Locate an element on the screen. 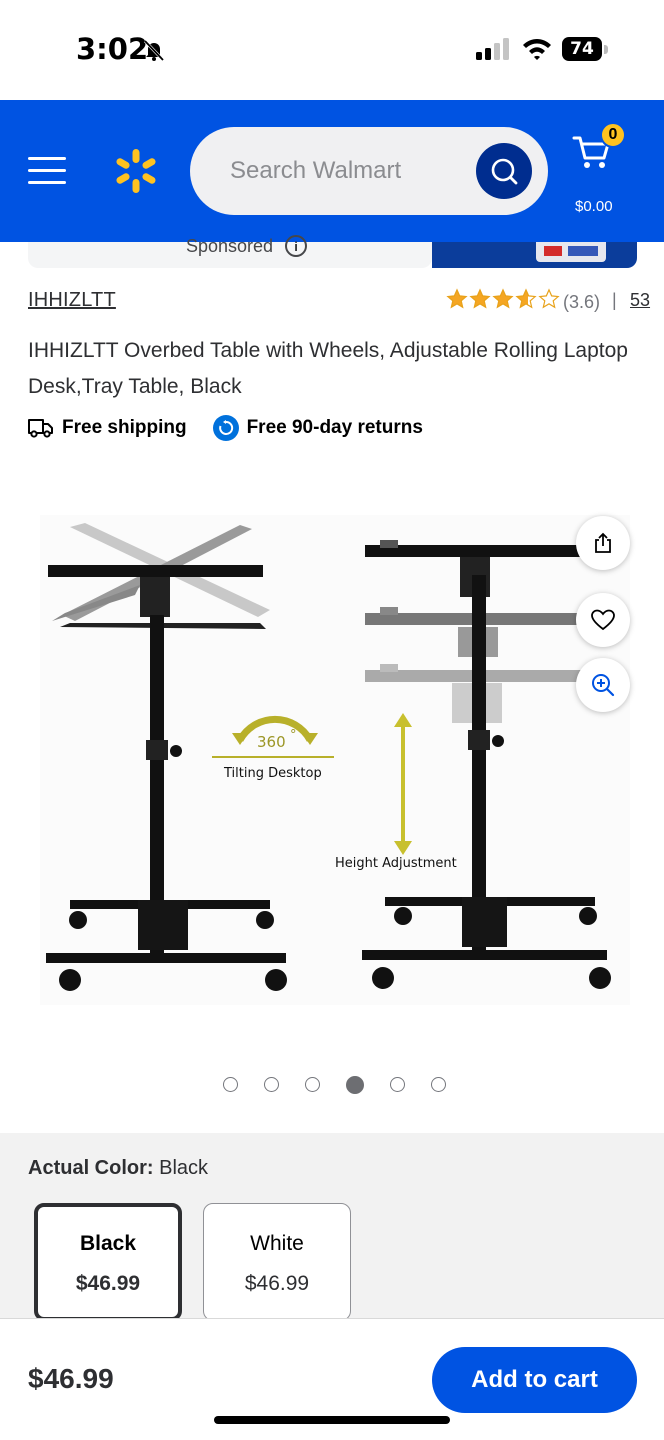 Image resolution: width=664 pixels, height=1440 pixels. cell-signal-icon is located at coordinates (492, 49).